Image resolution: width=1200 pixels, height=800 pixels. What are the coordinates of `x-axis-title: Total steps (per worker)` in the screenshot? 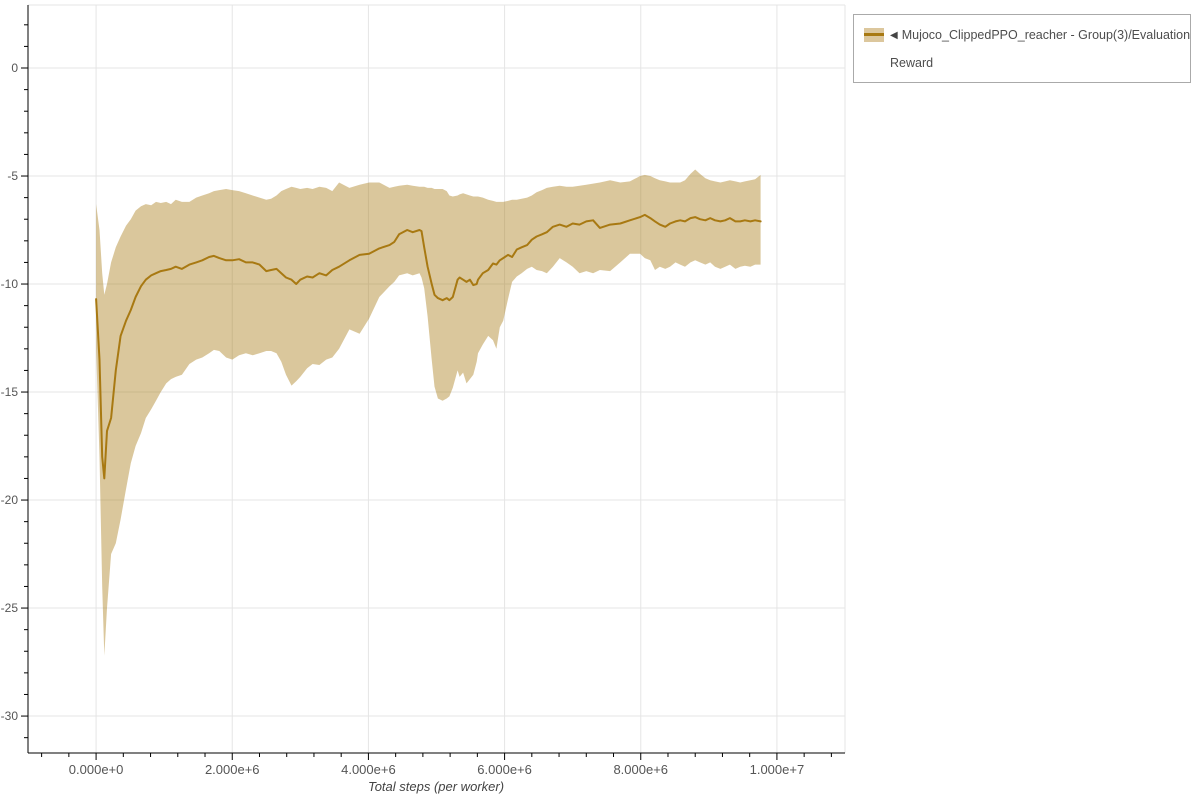 It's located at (436, 786).